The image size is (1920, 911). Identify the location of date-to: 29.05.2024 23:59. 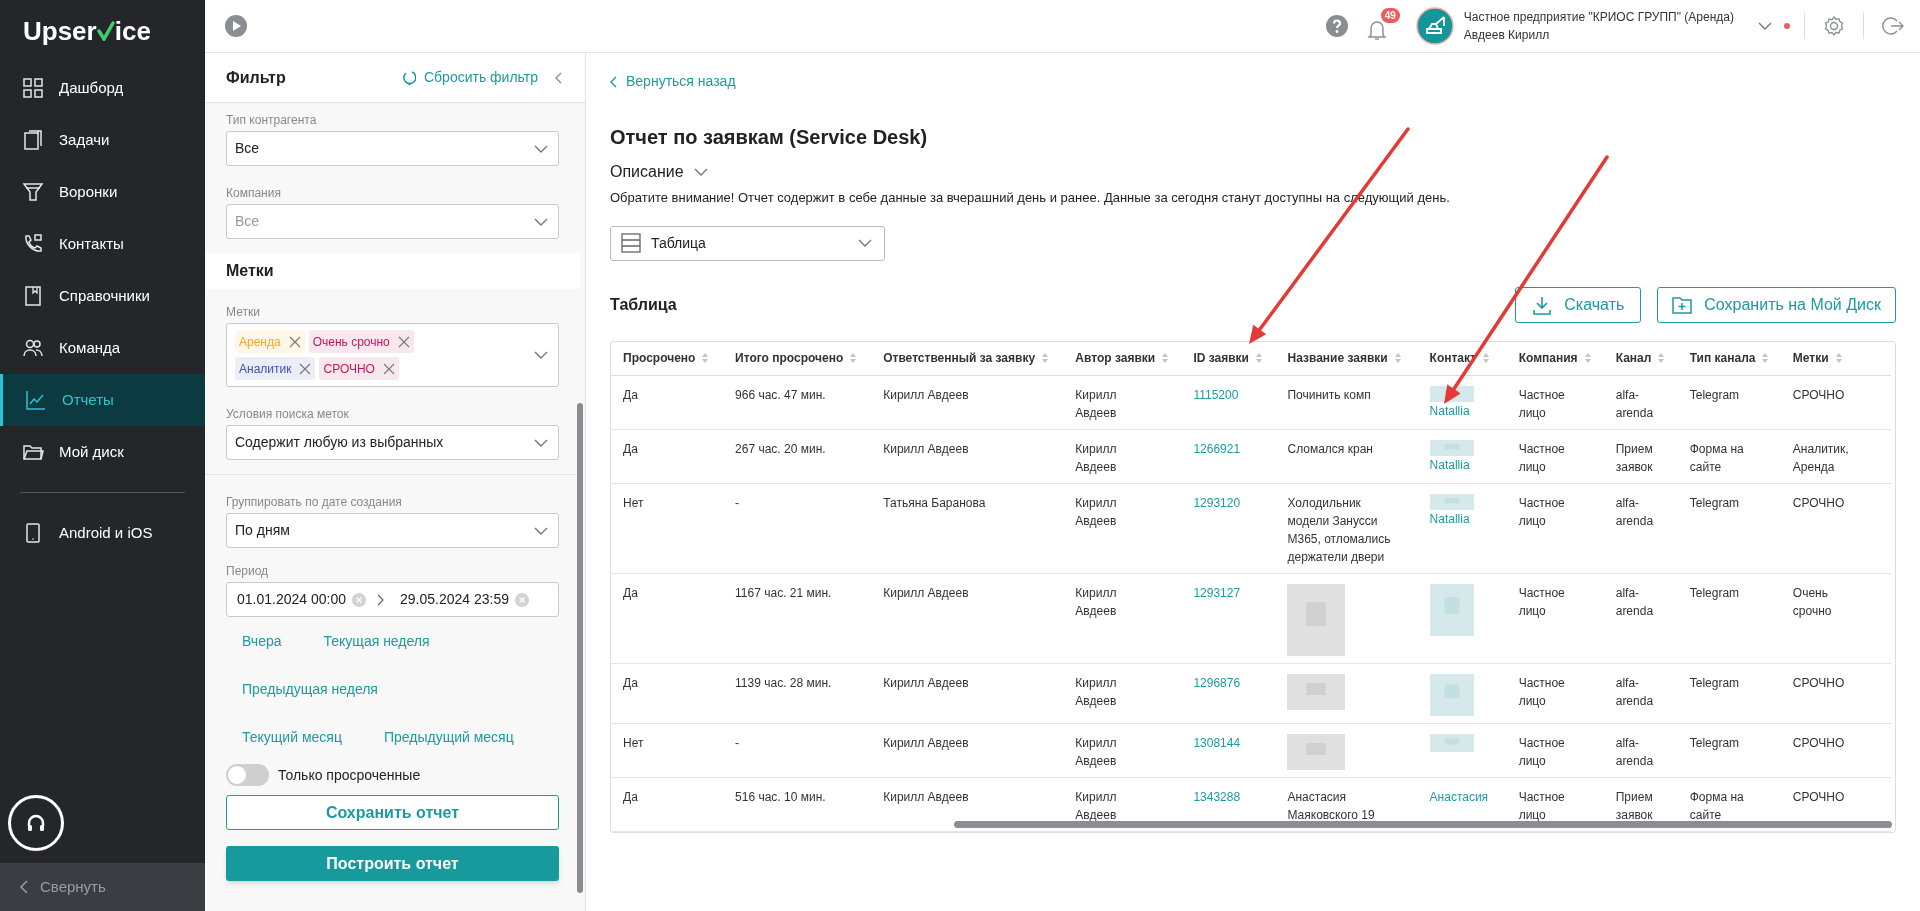
(454, 599).